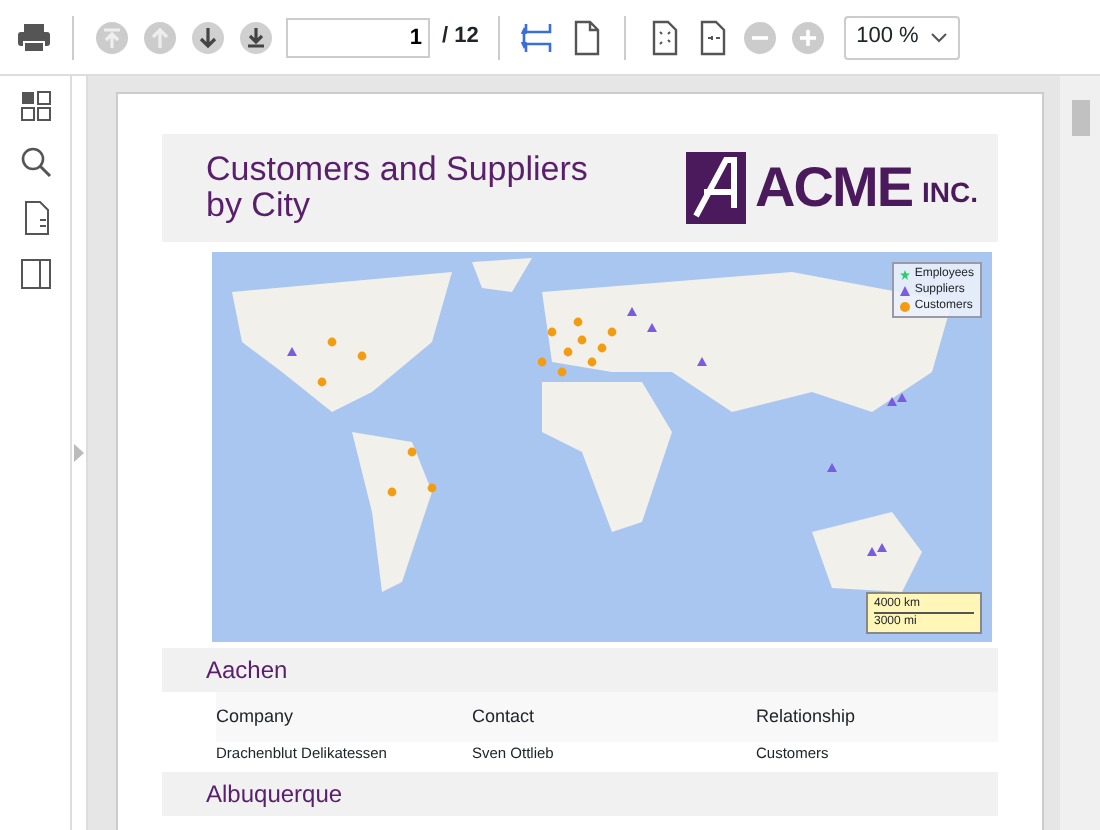 This screenshot has width=1100, height=830. What do you see at coordinates (358, 37) in the screenshot?
I see `page-number-field: 1` at bounding box center [358, 37].